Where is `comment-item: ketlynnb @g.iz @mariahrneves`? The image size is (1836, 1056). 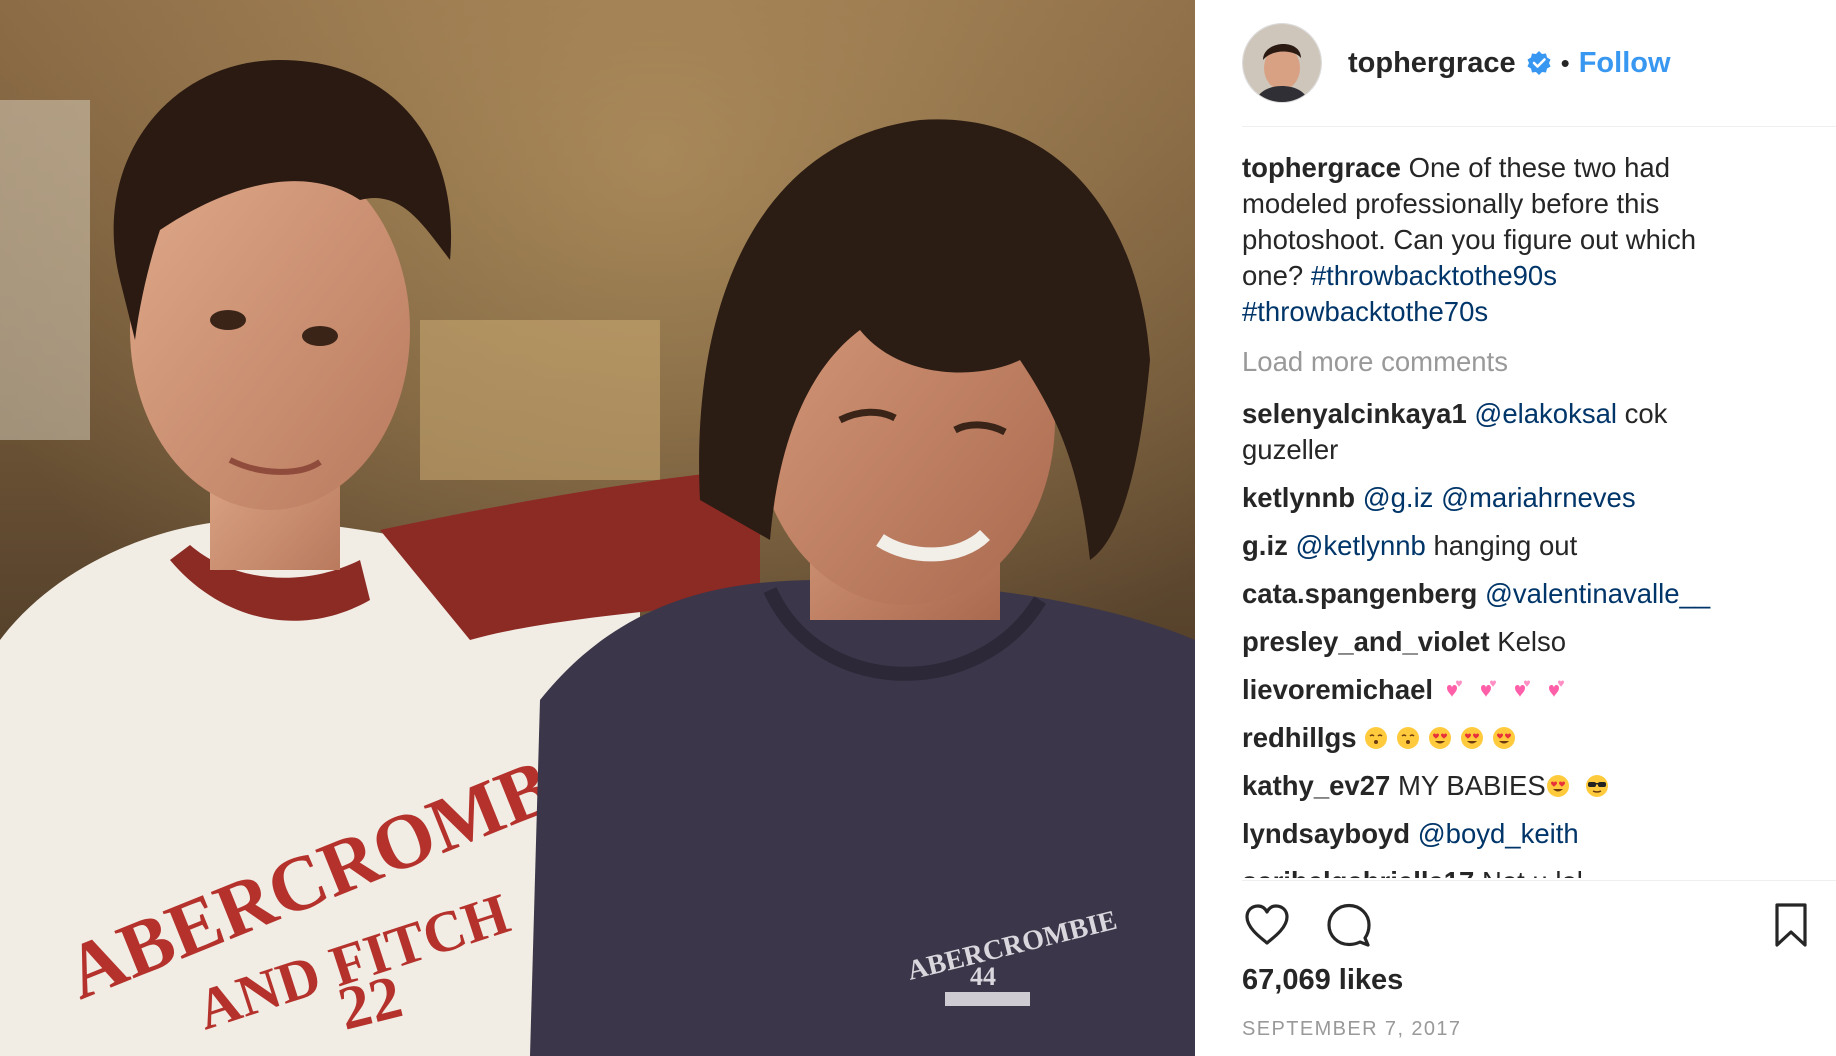
comment-item: ketlynnb @g.iz @mariahrneves is located at coordinates (1502, 498).